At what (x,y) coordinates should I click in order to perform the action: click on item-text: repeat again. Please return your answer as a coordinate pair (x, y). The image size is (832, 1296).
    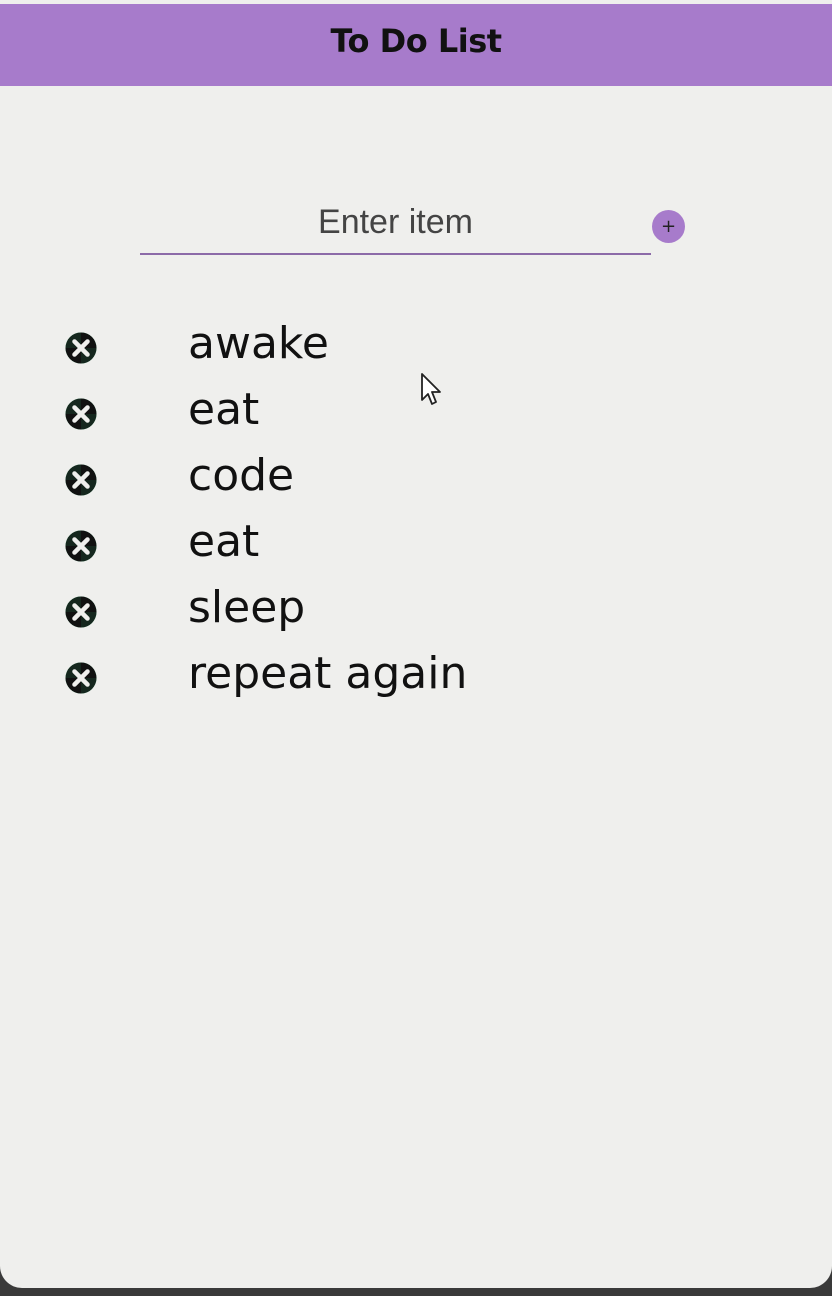
    Looking at the image, I should click on (328, 673).